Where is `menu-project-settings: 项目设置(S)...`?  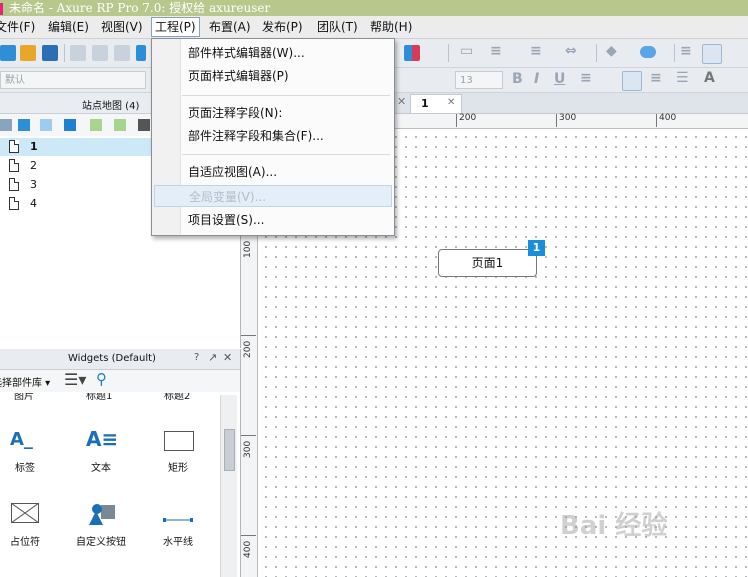 menu-project-settings: 项目设置(S)... is located at coordinates (273, 220).